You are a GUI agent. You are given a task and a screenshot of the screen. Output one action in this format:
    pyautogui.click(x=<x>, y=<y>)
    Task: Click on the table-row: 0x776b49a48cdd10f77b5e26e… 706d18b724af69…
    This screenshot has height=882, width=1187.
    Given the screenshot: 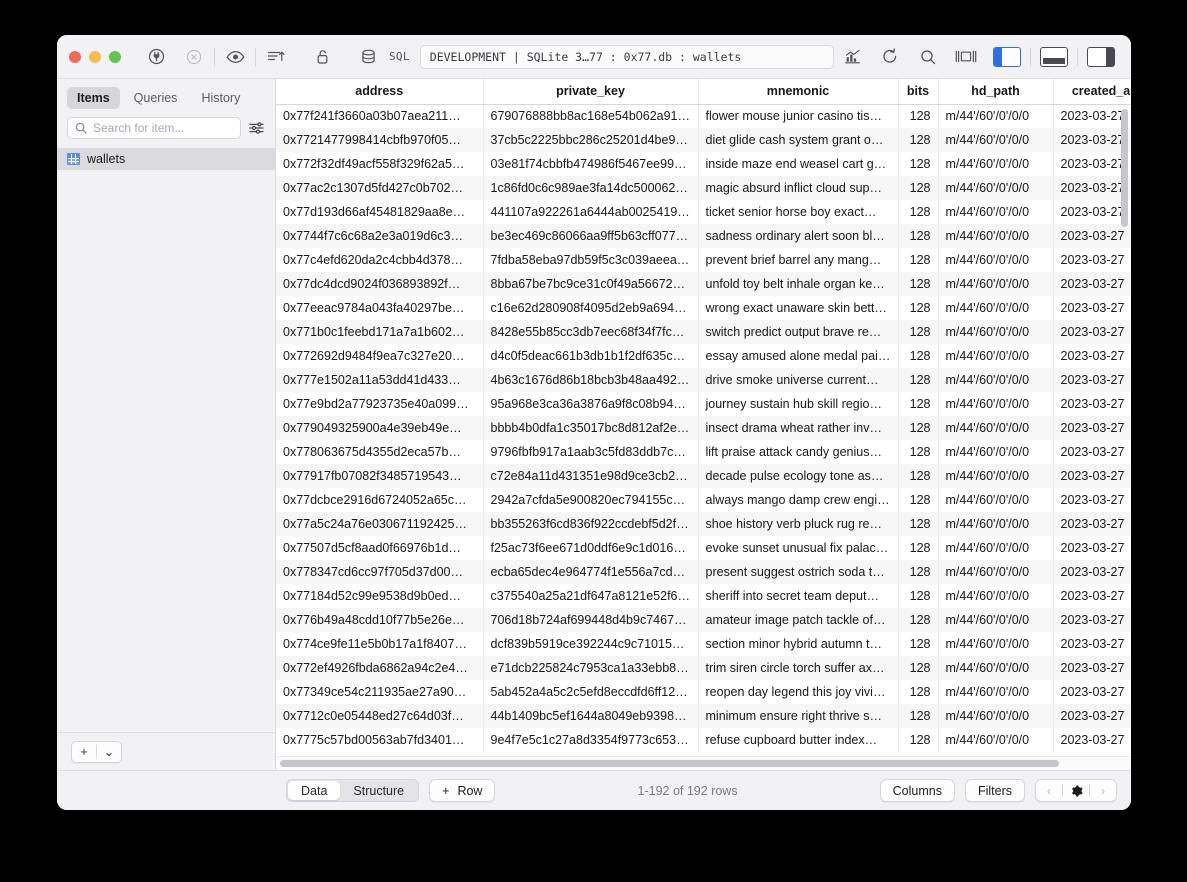 What is the action you would take?
    pyautogui.click(x=703, y=620)
    